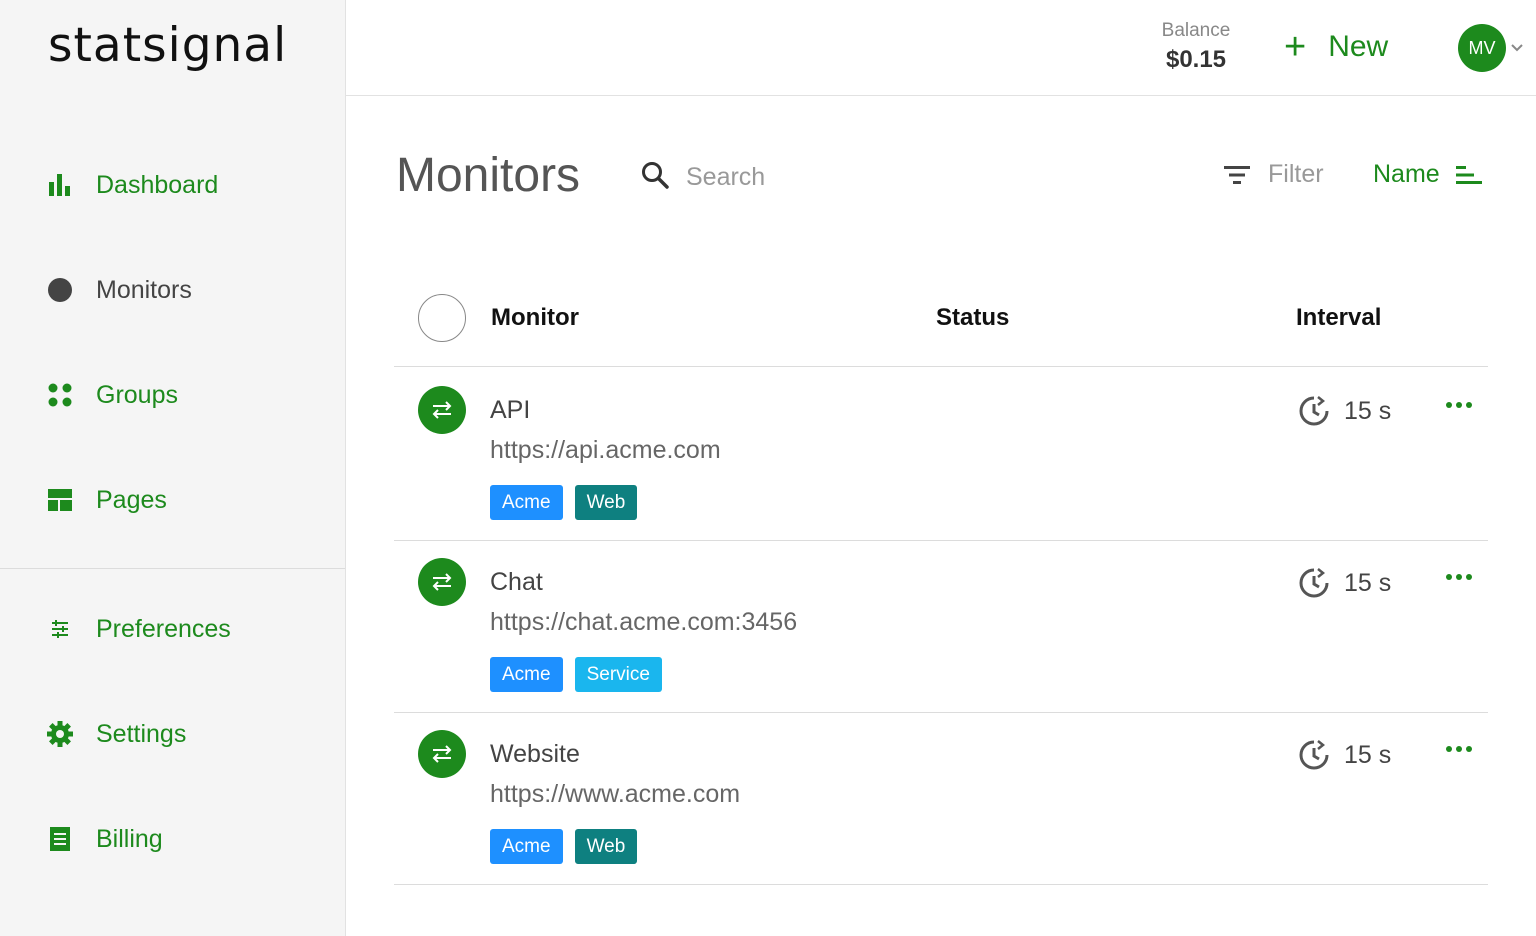  I want to click on sidebar-item-preferences: Preferences, so click(138, 629).